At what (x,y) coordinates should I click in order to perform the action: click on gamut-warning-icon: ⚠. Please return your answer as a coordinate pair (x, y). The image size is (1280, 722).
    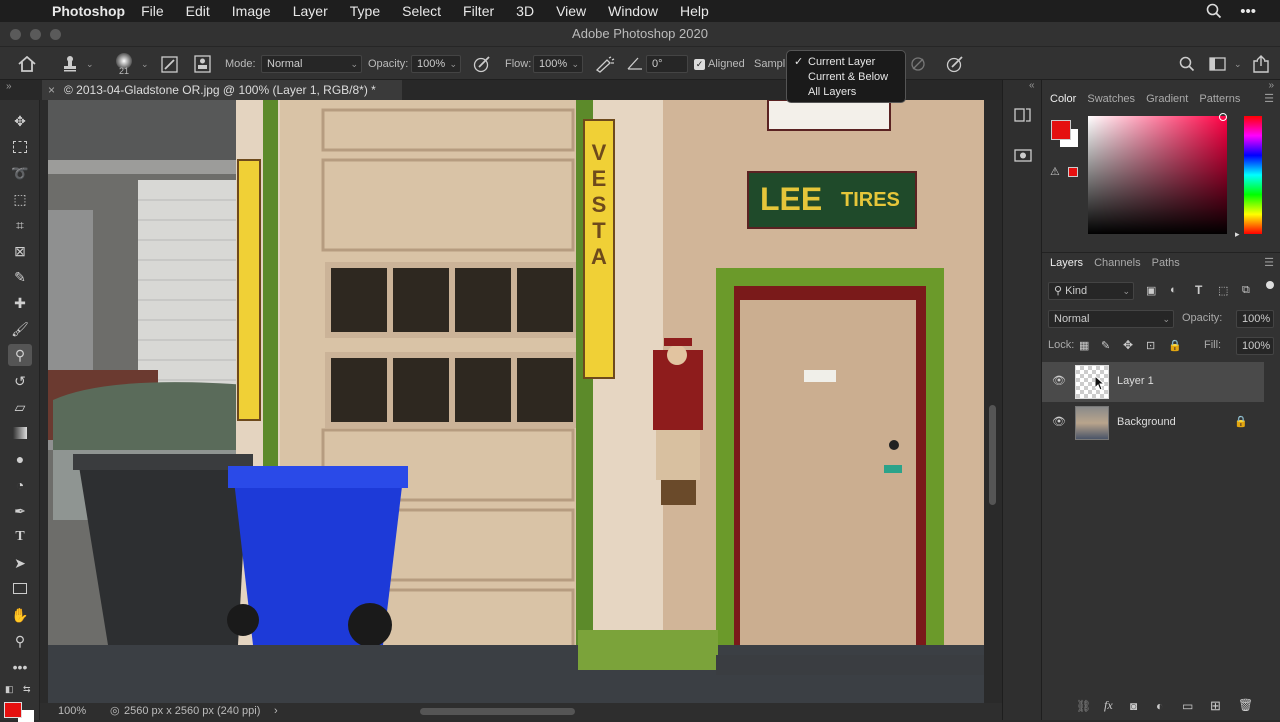
    Looking at the image, I should click on (1055, 171).